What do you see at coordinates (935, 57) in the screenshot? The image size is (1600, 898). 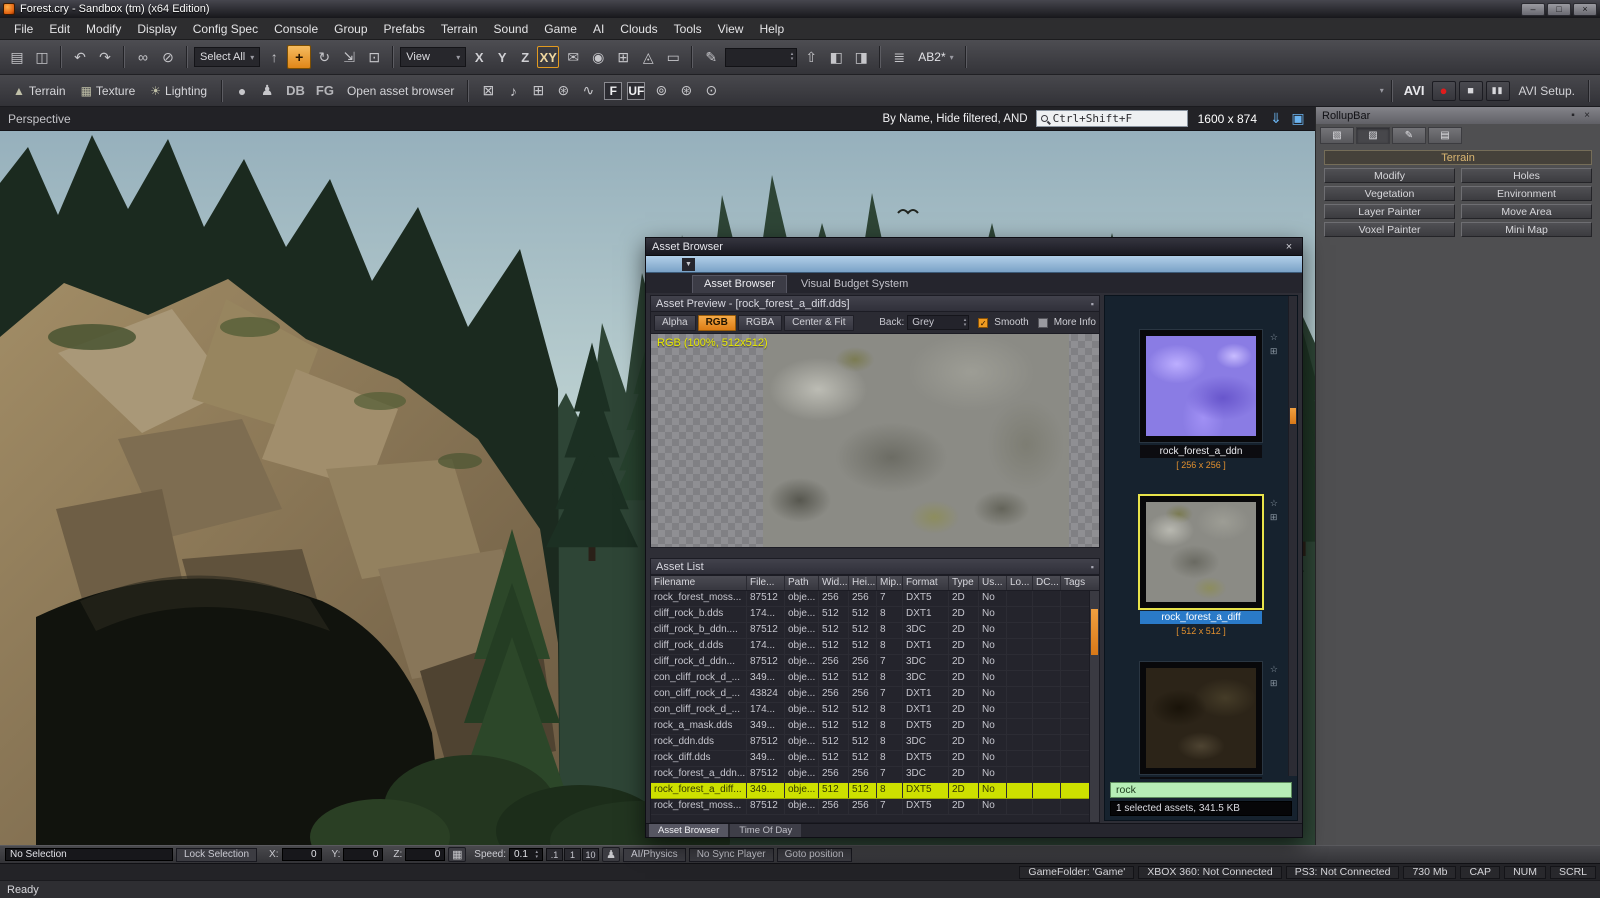 I see `material-preset-dropdown: AB2* ▾` at bounding box center [935, 57].